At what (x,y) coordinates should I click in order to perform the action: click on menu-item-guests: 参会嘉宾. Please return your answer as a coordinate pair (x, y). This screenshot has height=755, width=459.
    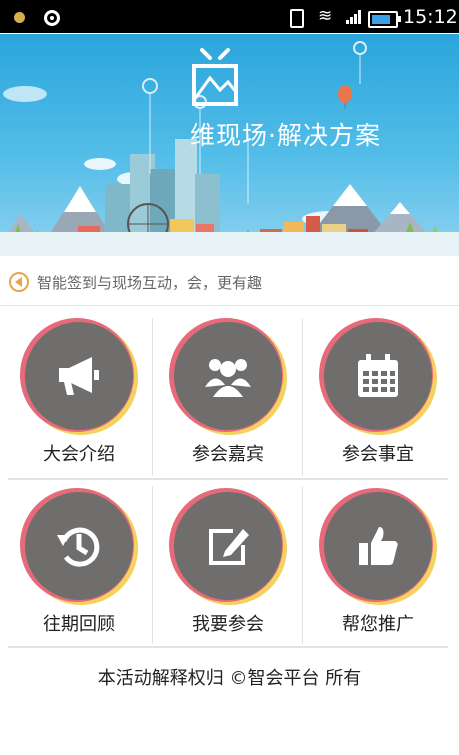
    Looking at the image, I should click on (228, 396).